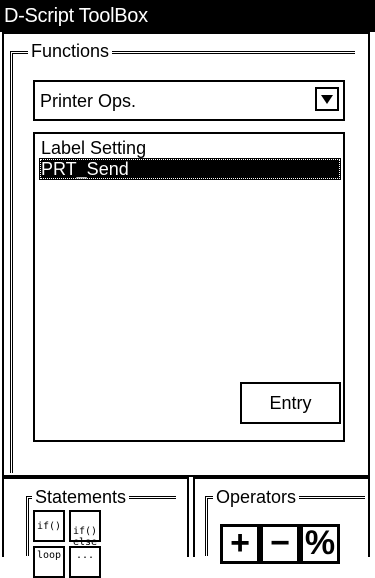 The width and height of the screenshot is (375, 578). Describe the element at coordinates (189, 100) in the screenshot. I see `category-dropdown: Printer Ops.` at that location.